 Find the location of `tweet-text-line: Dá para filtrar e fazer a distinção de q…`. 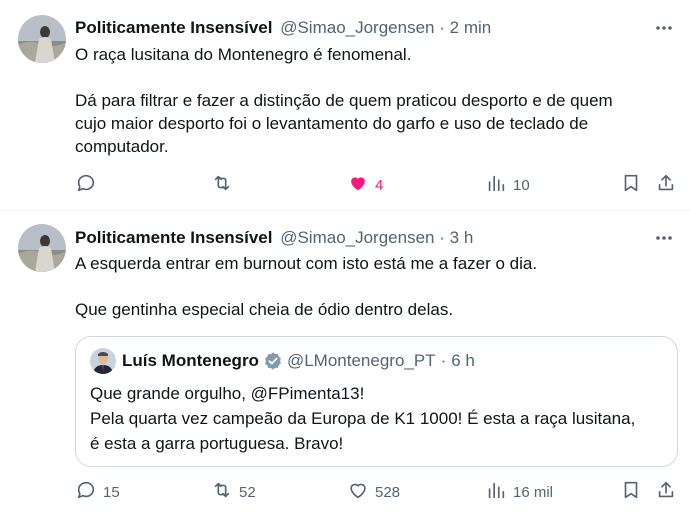

tweet-text-line: Dá para filtrar e fazer a distinção de q… is located at coordinates (344, 100).